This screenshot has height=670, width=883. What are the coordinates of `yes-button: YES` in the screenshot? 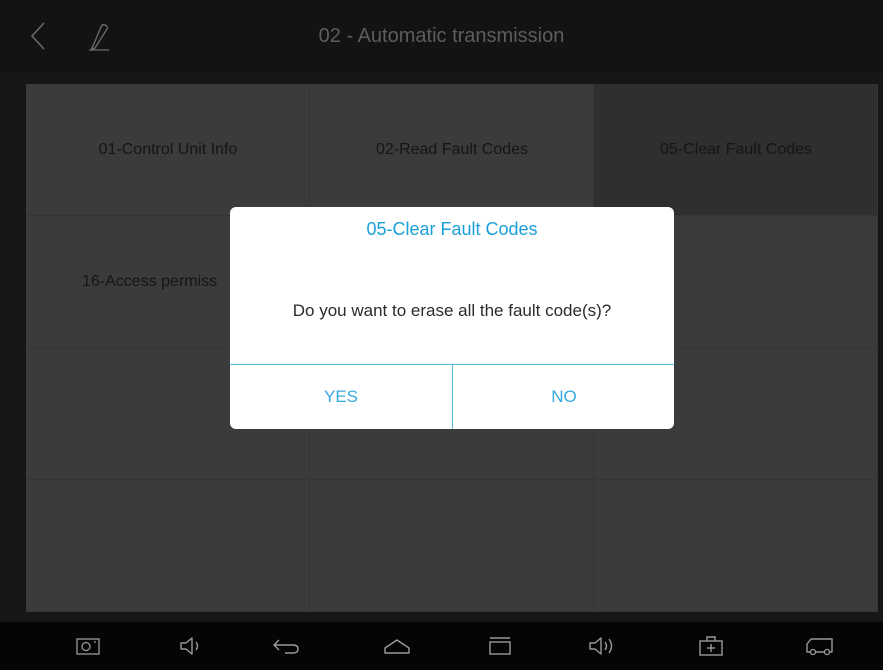 It's located at (341, 397).